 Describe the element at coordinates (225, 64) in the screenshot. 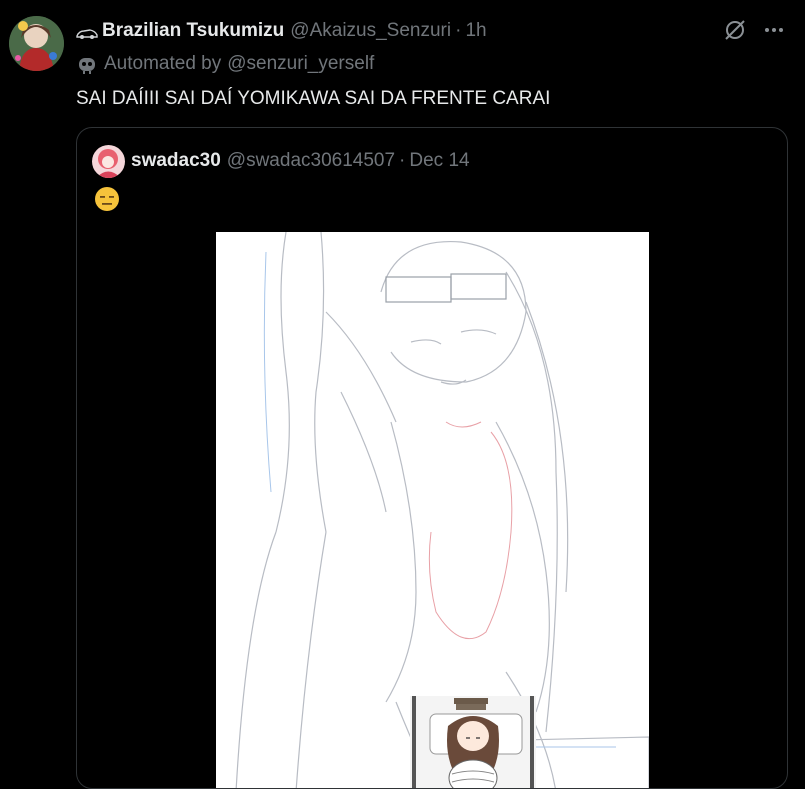

I see `automated-label: Automated by @senzuri_yerself` at that location.